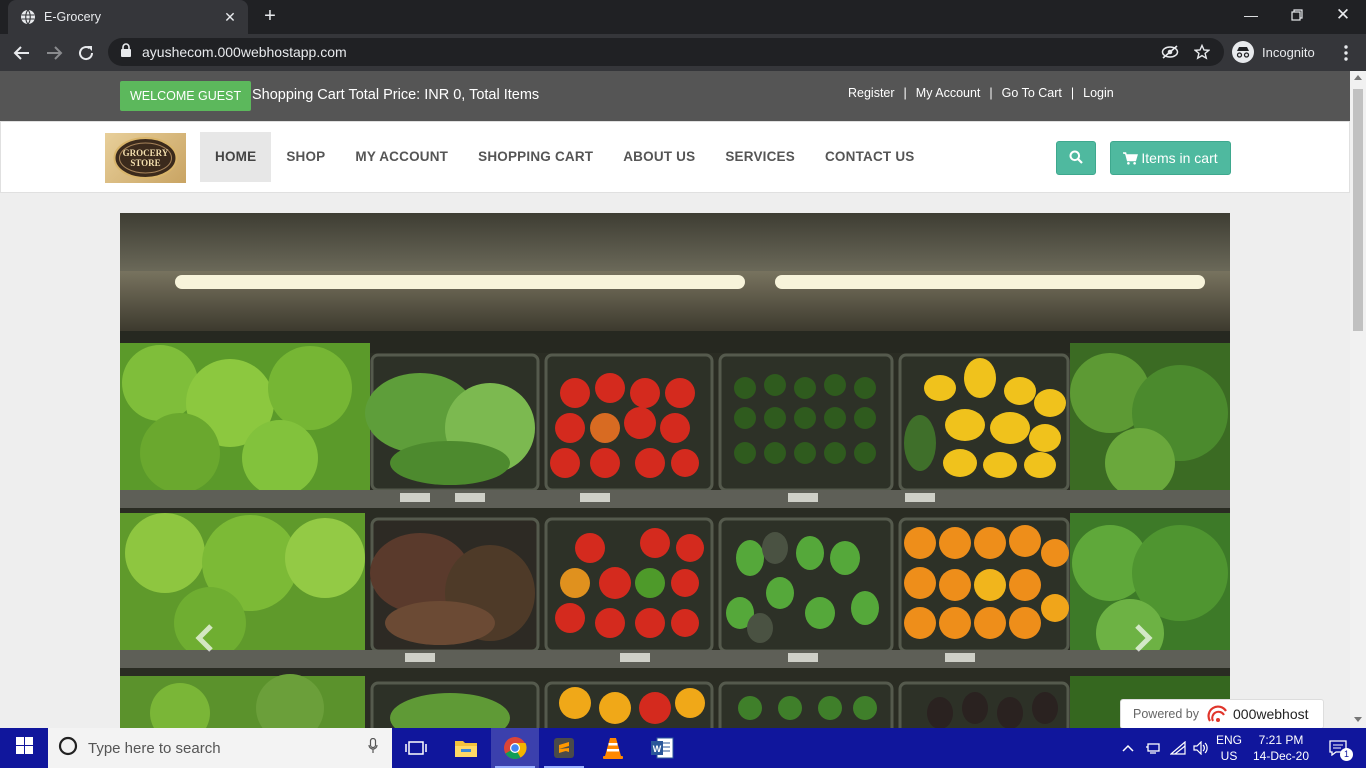  What do you see at coordinates (54, 53) in the screenshot?
I see `forward-arrow-icon` at bounding box center [54, 53].